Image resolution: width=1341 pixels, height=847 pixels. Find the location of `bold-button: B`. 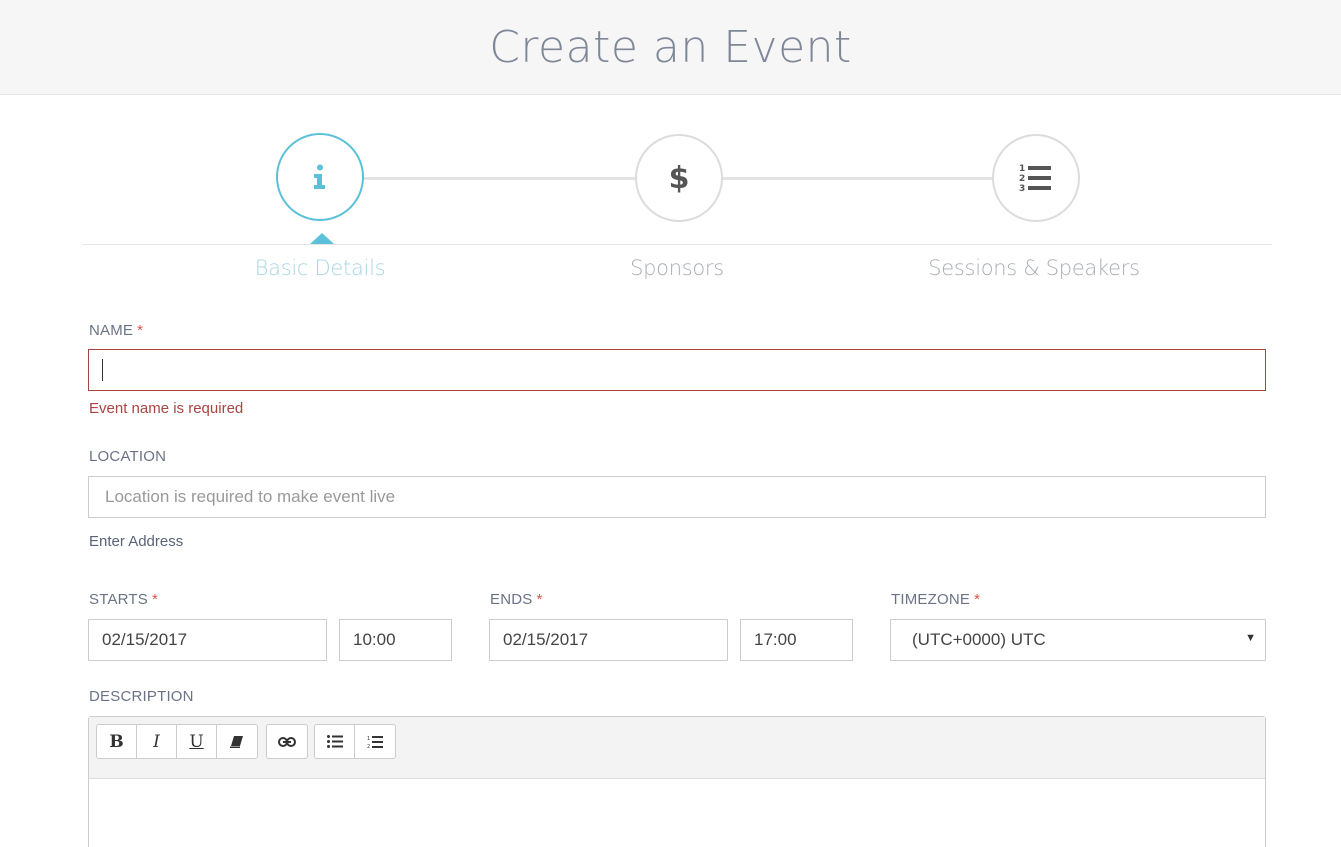

bold-button: B is located at coordinates (117, 741).